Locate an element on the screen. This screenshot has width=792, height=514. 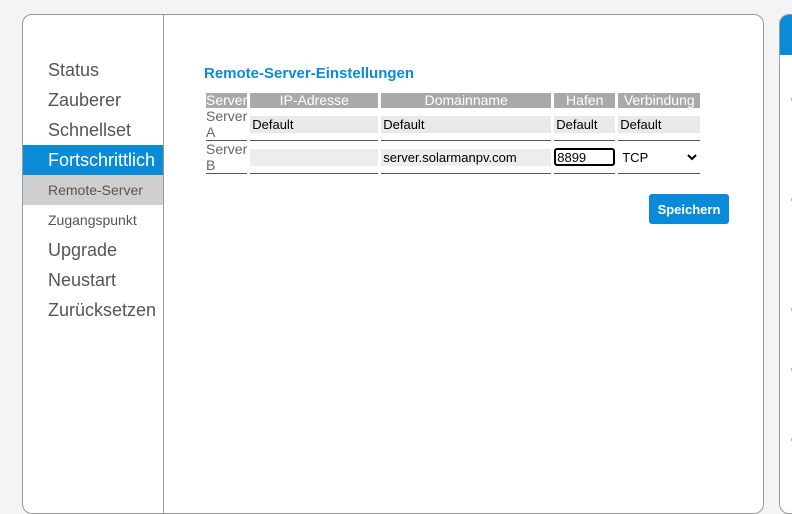
sidebar-item-status: Status is located at coordinates (93, 70).